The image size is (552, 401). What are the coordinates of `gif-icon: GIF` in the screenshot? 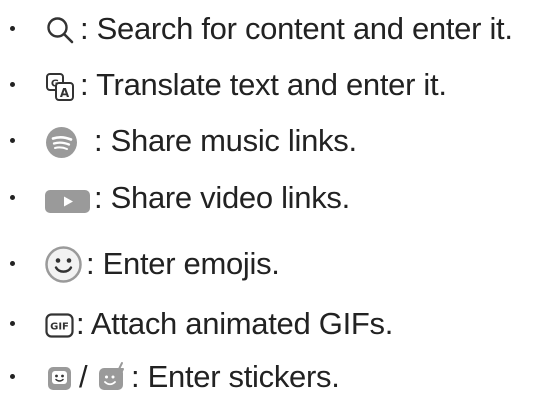 It's located at (59, 325).